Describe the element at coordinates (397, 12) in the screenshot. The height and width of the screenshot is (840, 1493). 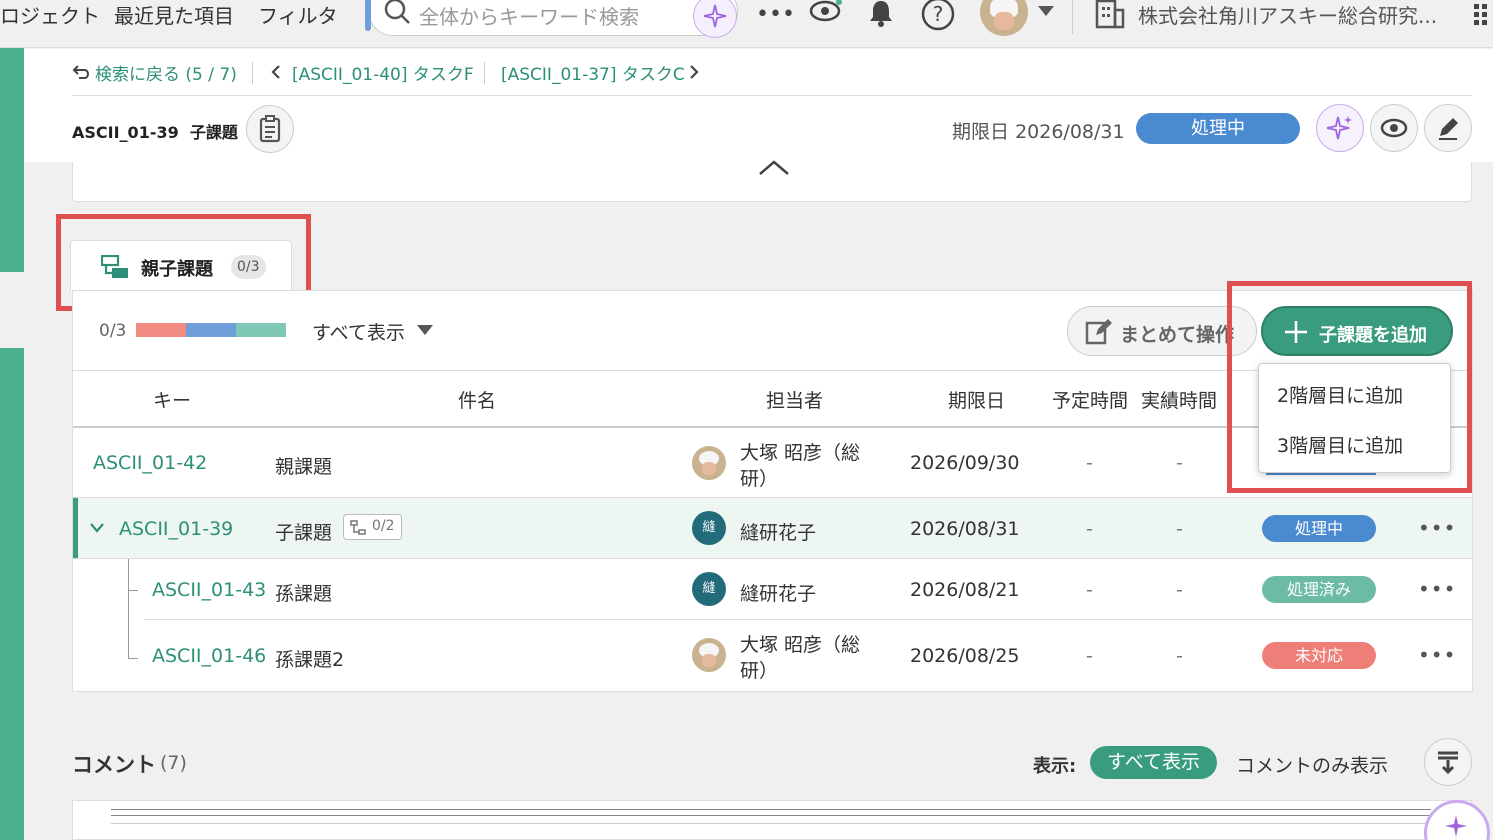
I see `search-icon` at that location.